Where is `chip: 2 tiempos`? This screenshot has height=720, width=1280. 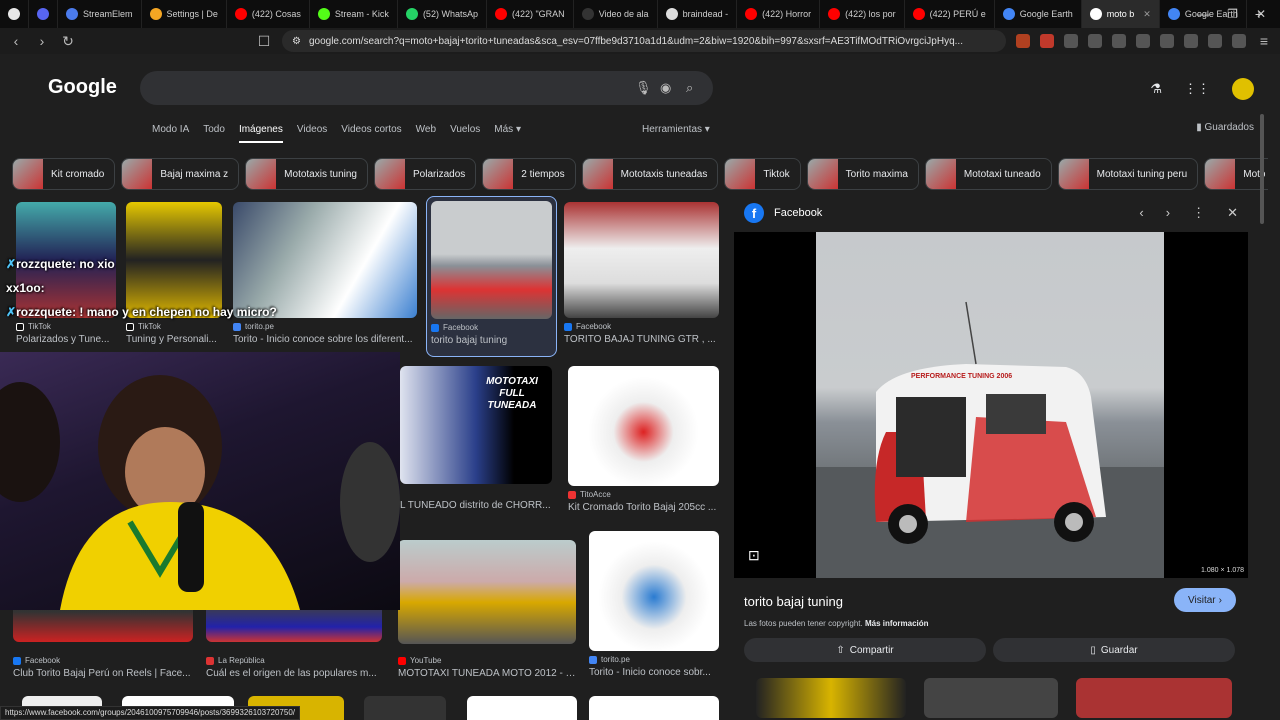
chip: 2 tiempos is located at coordinates (529, 174).